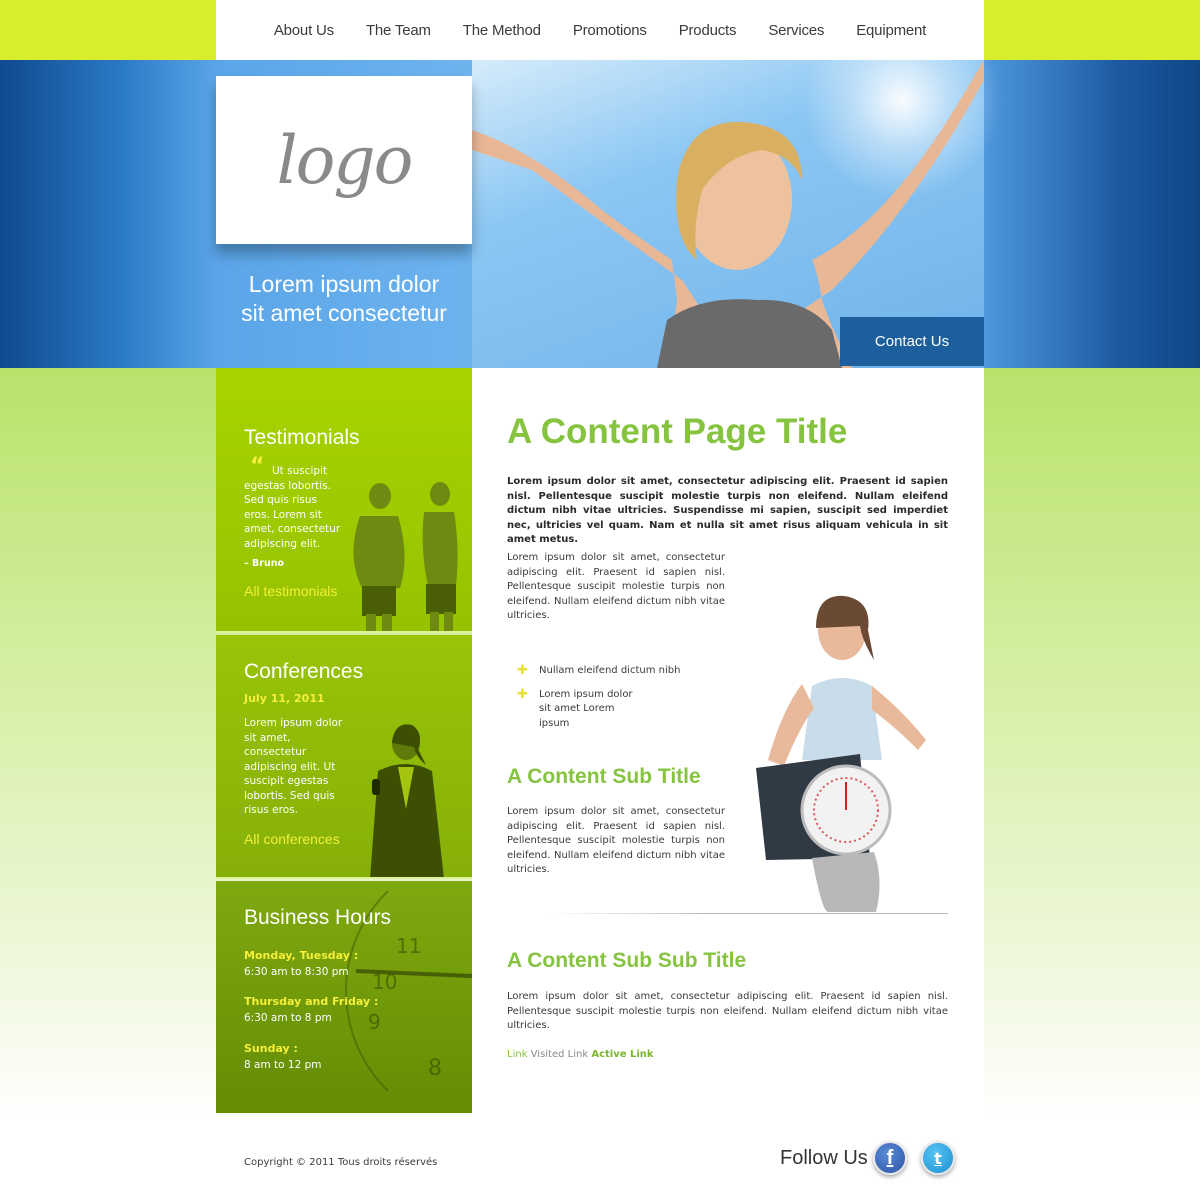 This screenshot has width=1200, height=1200. What do you see at coordinates (575, 707) in the screenshot?
I see `list-item: ✚ Lorem ipsum dolor sit amet Lorem ipsum` at bounding box center [575, 707].